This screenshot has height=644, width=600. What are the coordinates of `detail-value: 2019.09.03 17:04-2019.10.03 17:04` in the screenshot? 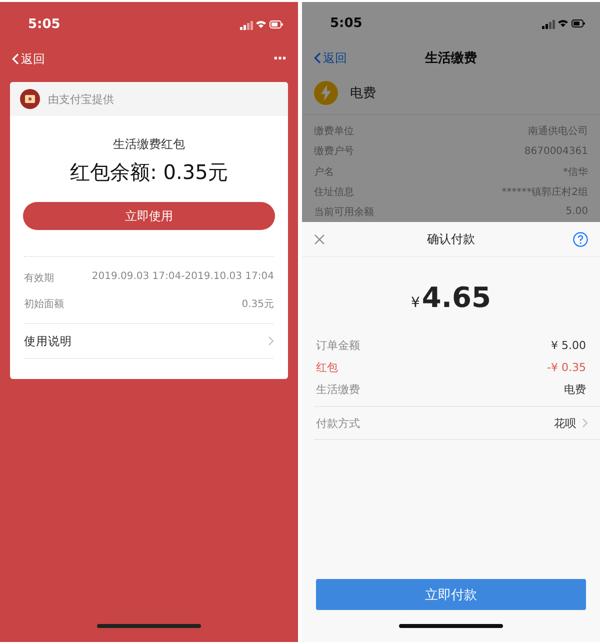 It's located at (183, 277).